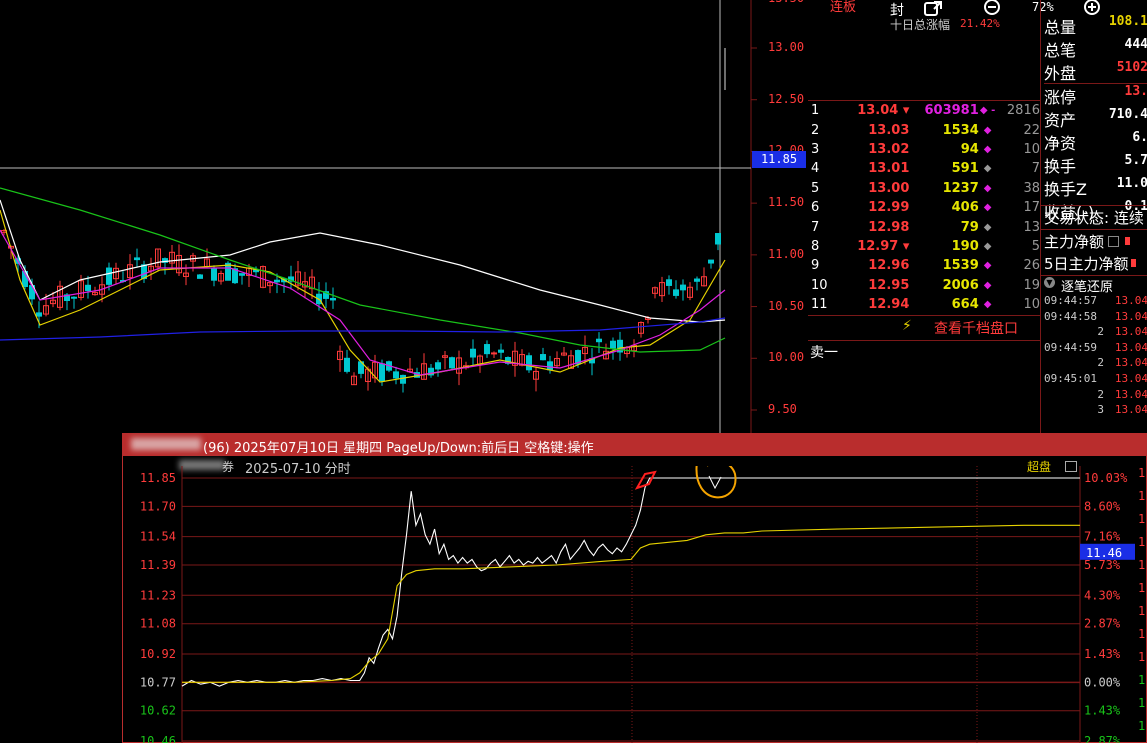 Image resolution: width=1147 pixels, height=743 pixels. What do you see at coordinates (824, 353) in the screenshot?
I see `sell-one-label: 卖一` at bounding box center [824, 353].